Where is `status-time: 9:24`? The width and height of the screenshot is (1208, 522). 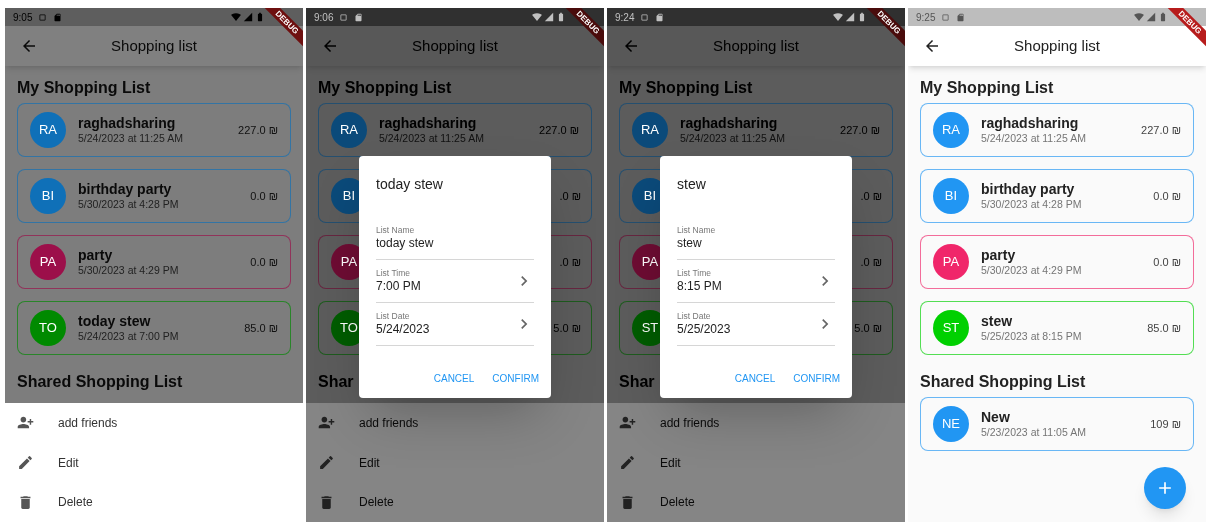
status-time: 9:24 is located at coordinates (625, 17).